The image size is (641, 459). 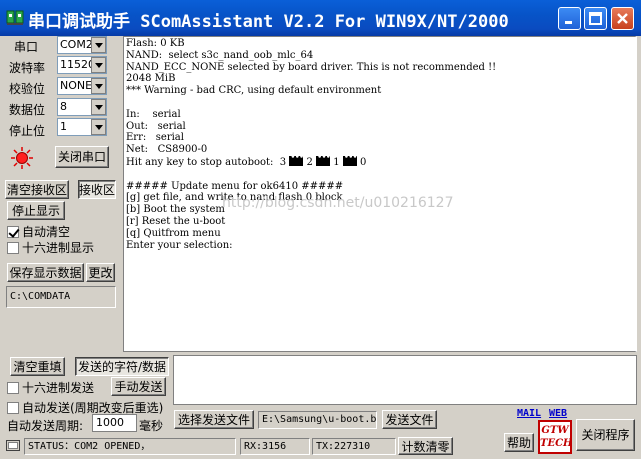 What do you see at coordinates (220, 55) in the screenshot?
I see `terminal-line: NAND: select s3c_nand_oob_mlc_64` at bounding box center [220, 55].